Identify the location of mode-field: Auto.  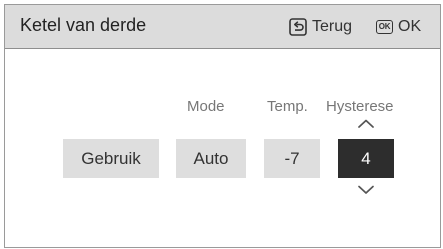
(211, 158).